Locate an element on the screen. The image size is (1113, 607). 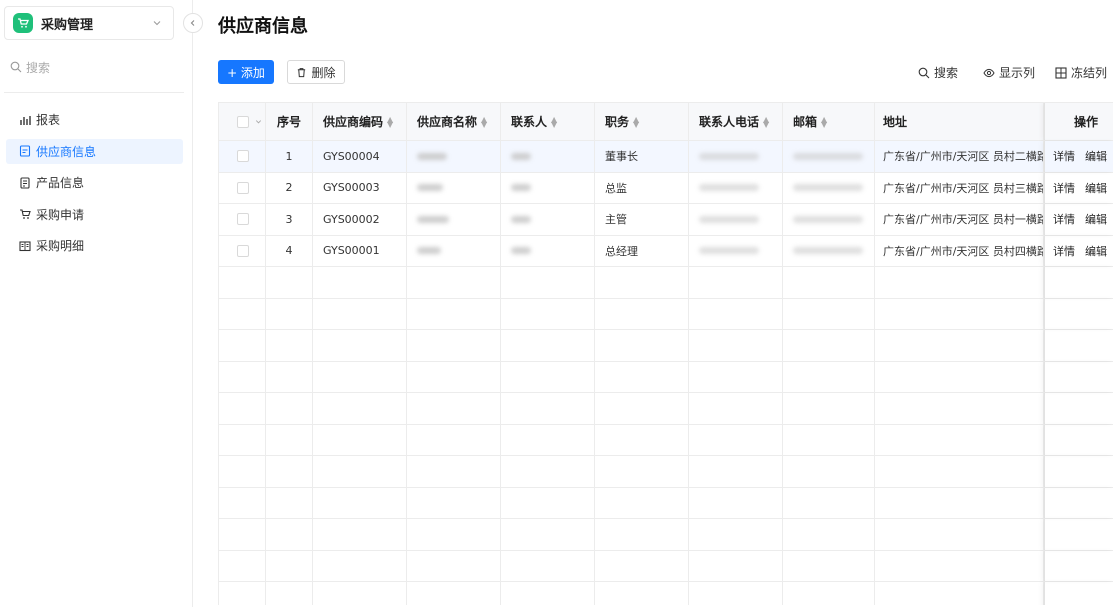
add-button: + 添加 is located at coordinates (246, 72).